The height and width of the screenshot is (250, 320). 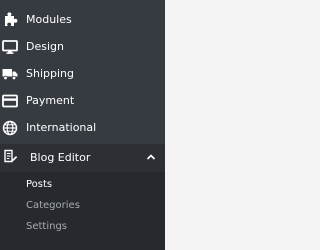 I want to click on sidebar-item-label: Payment, so click(x=50, y=100).